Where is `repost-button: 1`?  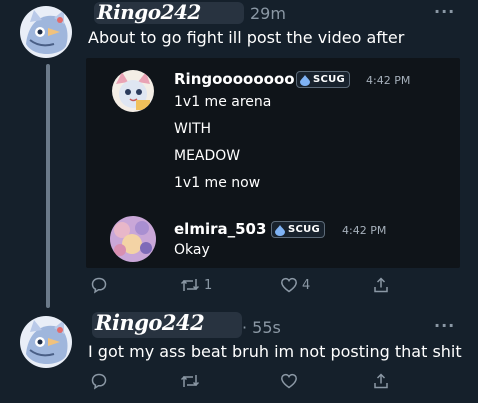 repost-button: 1 is located at coordinates (196, 285).